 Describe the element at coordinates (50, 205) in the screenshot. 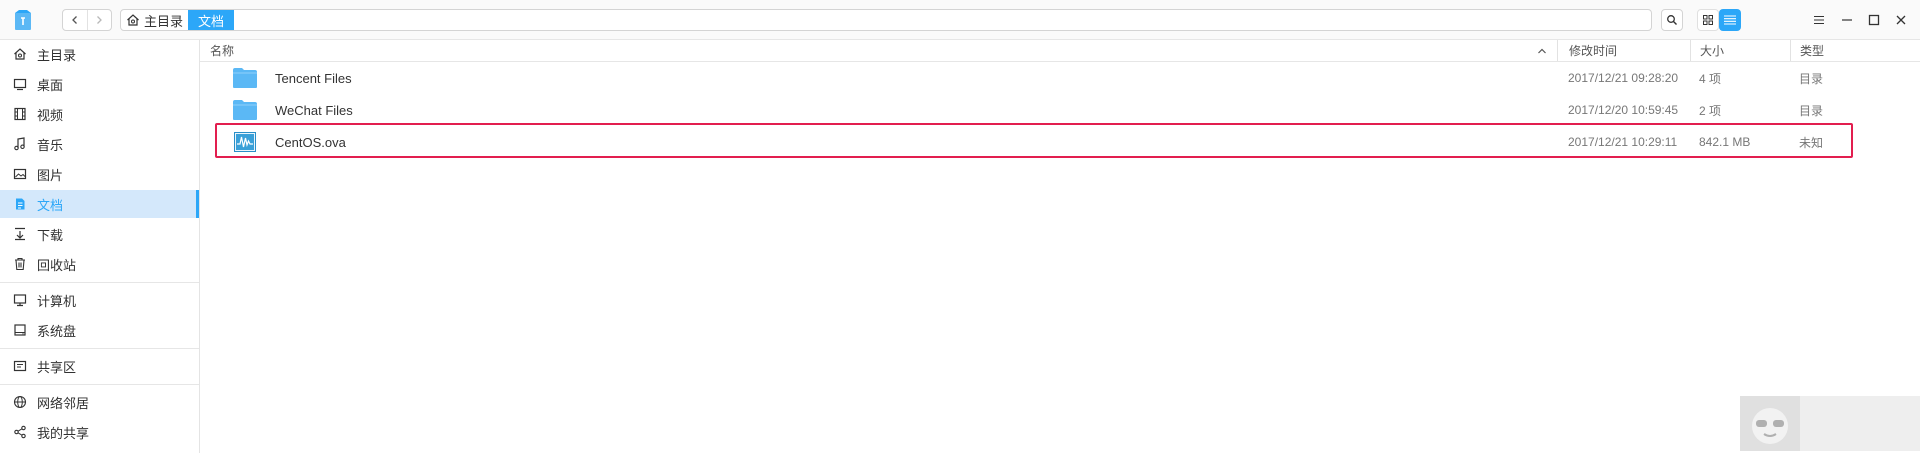

I see `sidebar-item-label: 文档` at that location.